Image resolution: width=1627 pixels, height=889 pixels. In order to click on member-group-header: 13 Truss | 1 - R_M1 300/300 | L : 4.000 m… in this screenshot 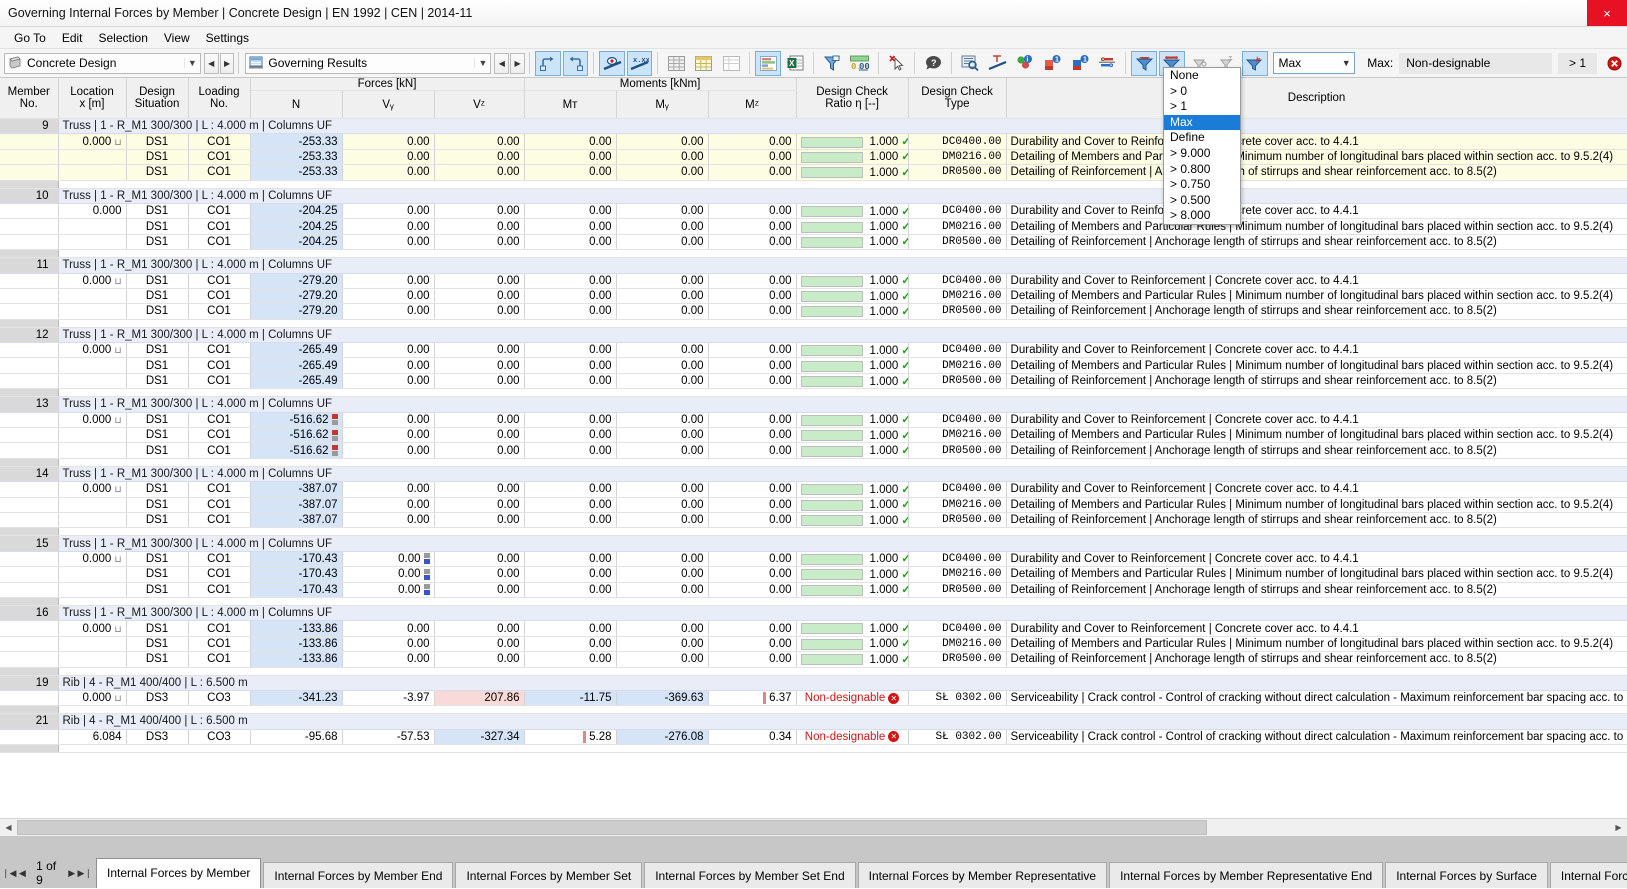, I will do `click(813, 404)`.